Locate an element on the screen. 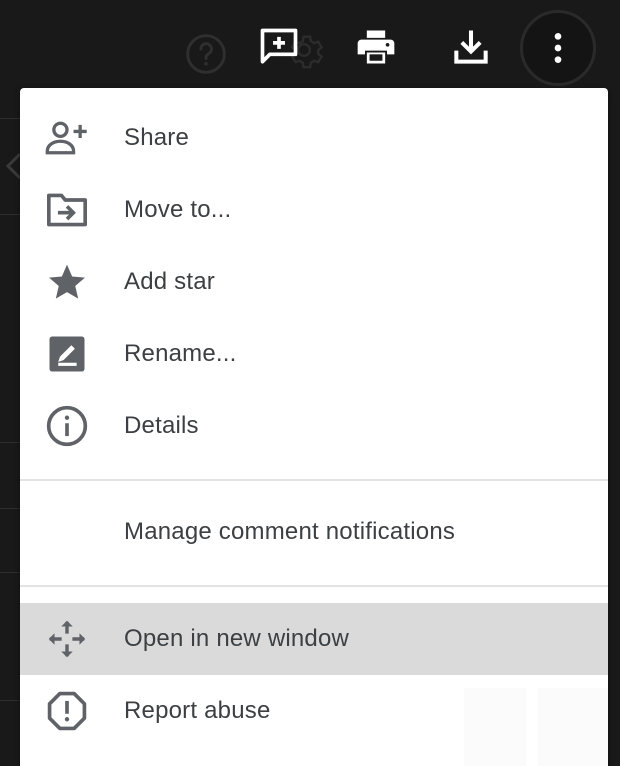  menu-item-add-star: Add star is located at coordinates (314, 282).